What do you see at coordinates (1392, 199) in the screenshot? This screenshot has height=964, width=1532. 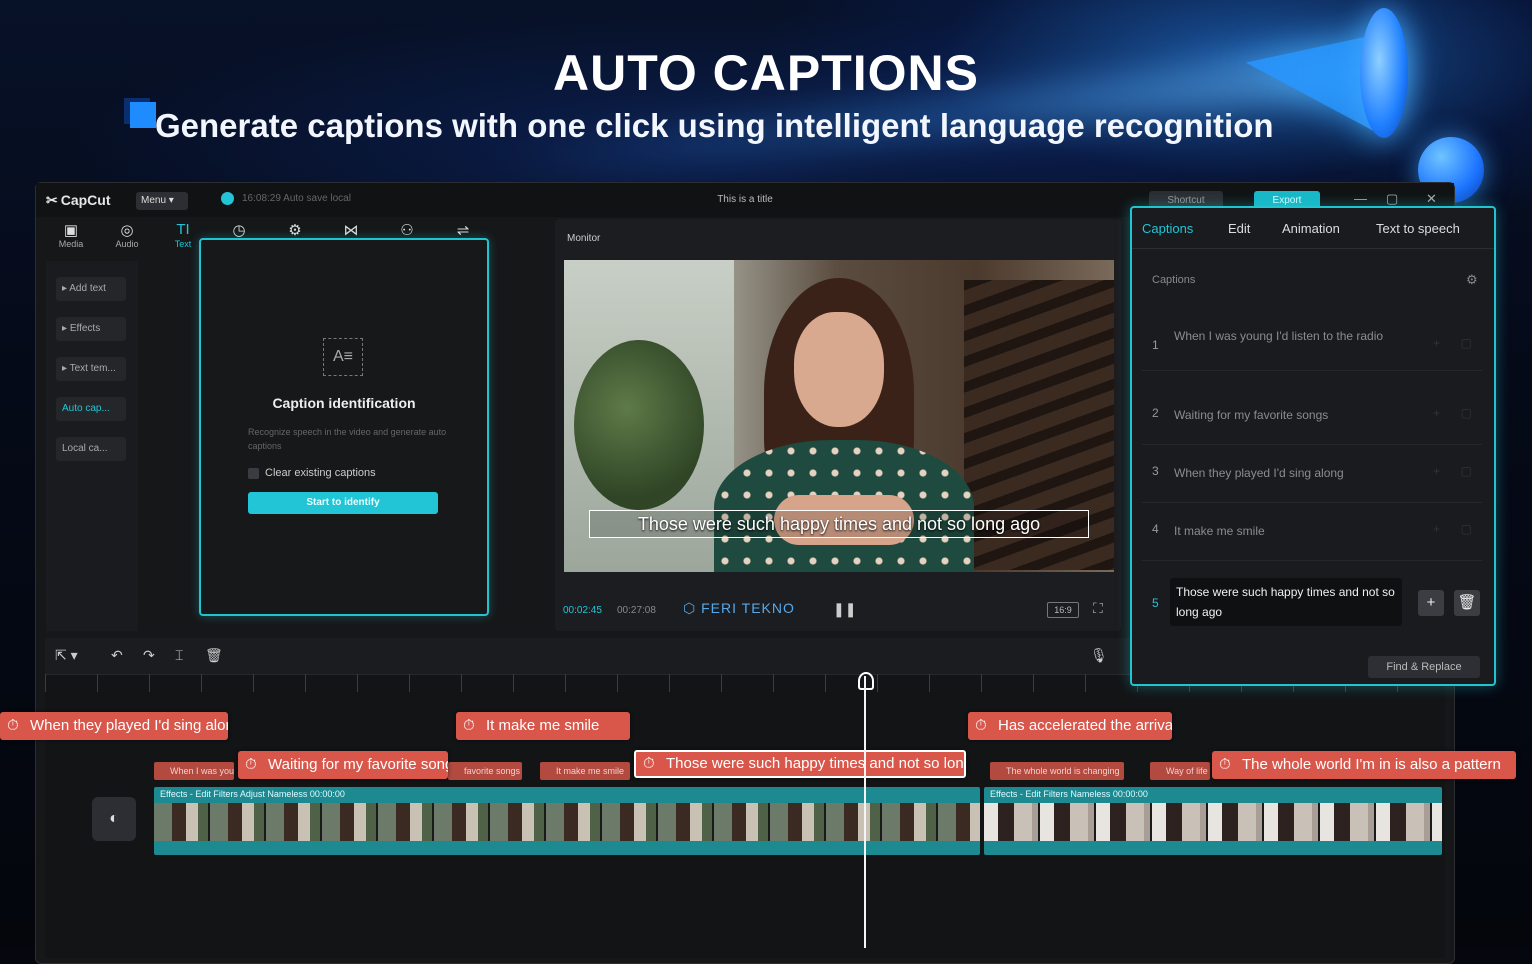 I see `maximize-icon: ▢` at bounding box center [1392, 199].